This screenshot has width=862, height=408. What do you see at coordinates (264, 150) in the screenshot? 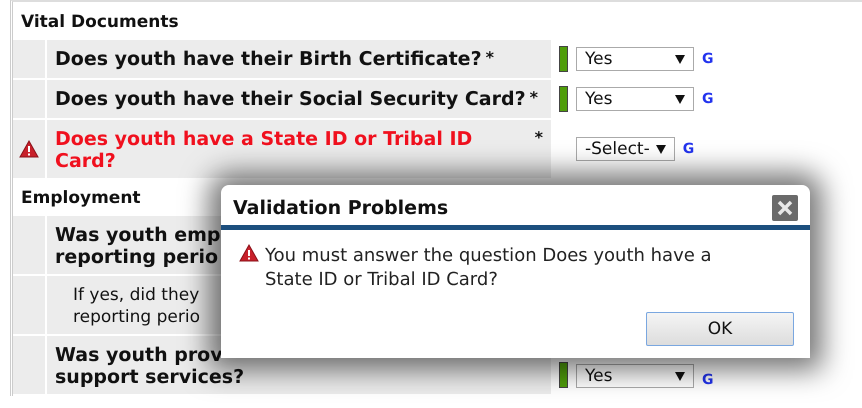
I see `question-text: Does youth have a State ID or Tribal ID Card?` at bounding box center [264, 150].